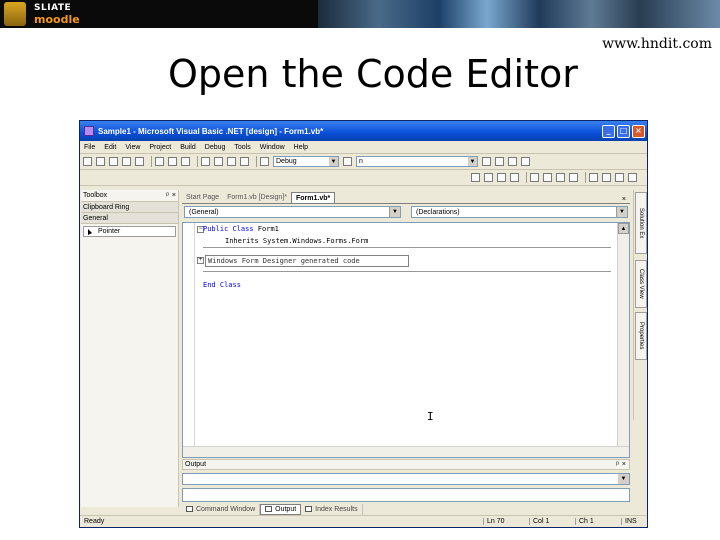 The height and width of the screenshot is (540, 720). Describe the element at coordinates (221, 509) in the screenshot. I see `tab-command-window: Command Window` at that location.